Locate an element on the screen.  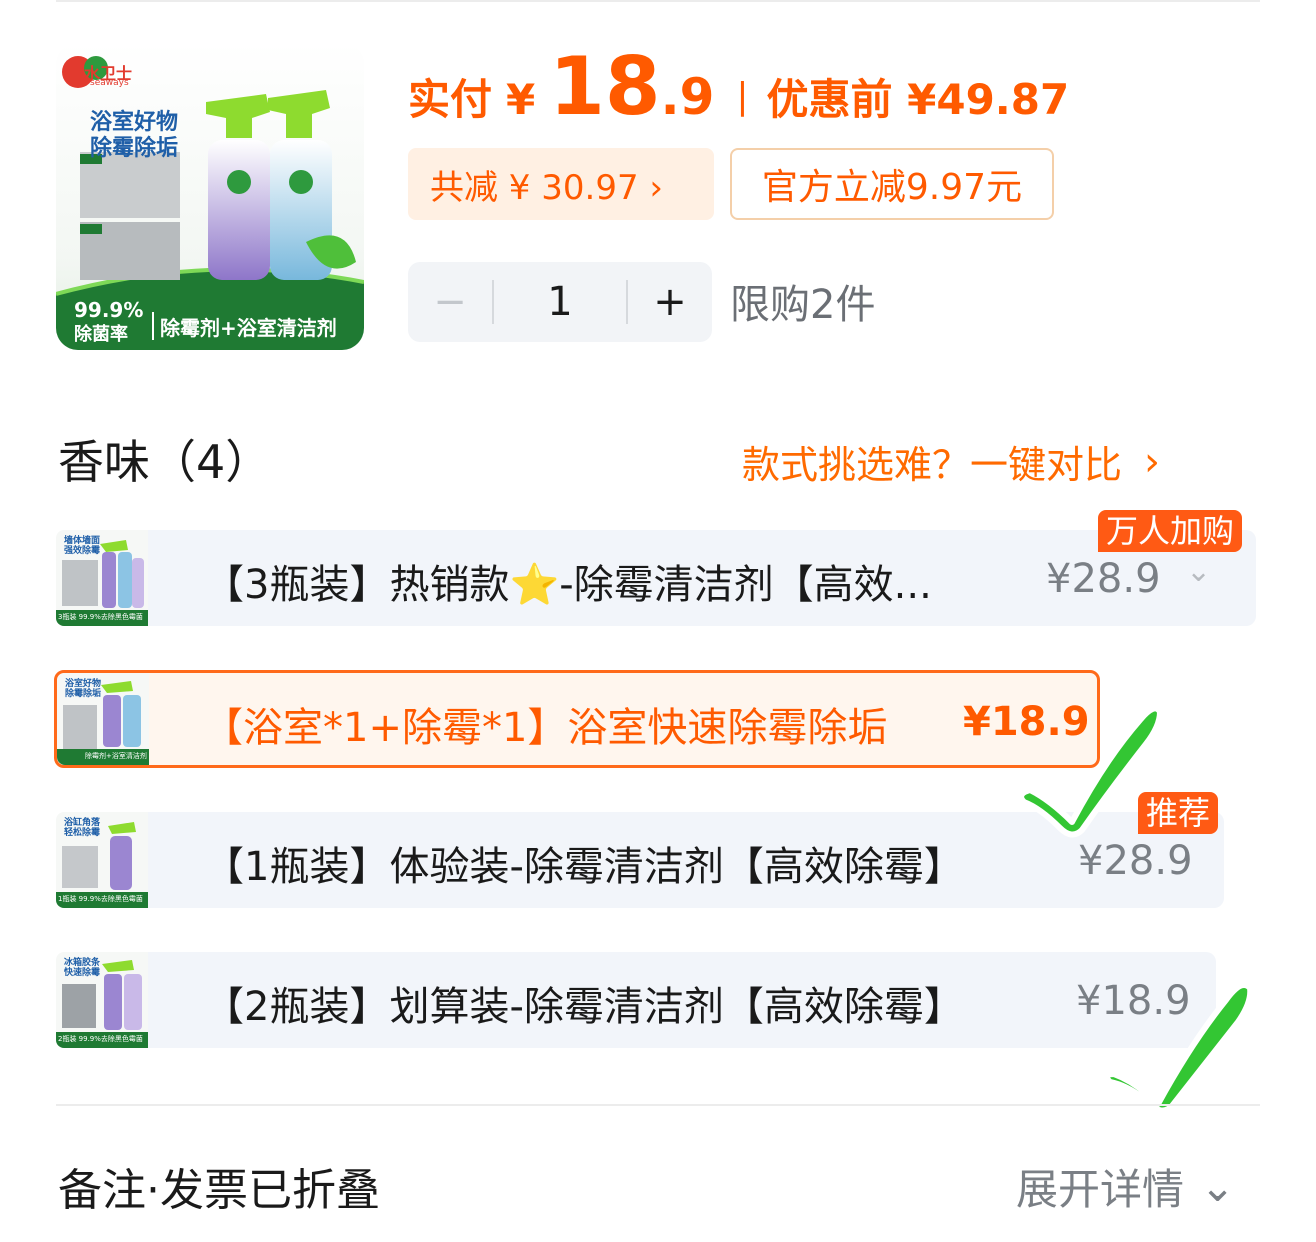
image-footer-text: 除霉剂+浴室清洁剂 is located at coordinates (248, 328).